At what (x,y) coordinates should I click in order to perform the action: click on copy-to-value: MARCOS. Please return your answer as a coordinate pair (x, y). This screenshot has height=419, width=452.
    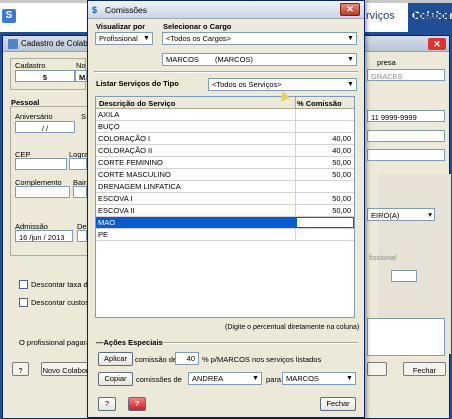
    Looking at the image, I should click on (302, 378).